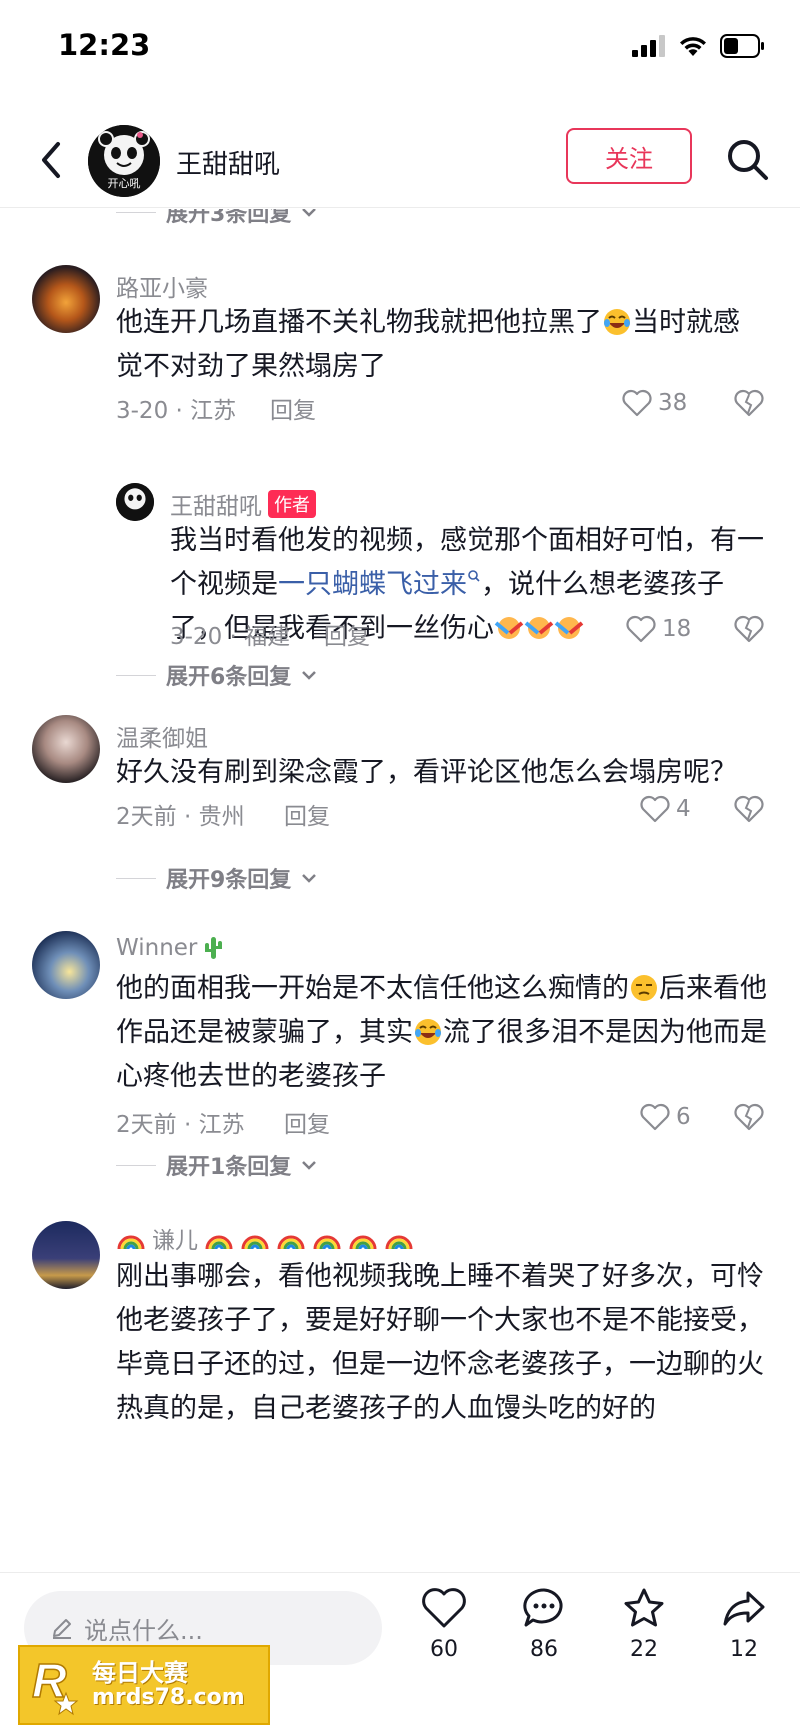  I want to click on status-icons, so click(699, 46).